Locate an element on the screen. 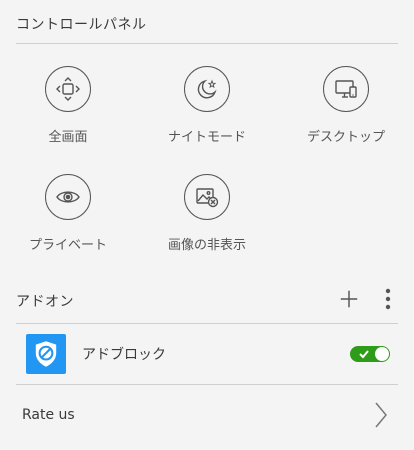 The image size is (414, 450). plus-icon is located at coordinates (349, 299).